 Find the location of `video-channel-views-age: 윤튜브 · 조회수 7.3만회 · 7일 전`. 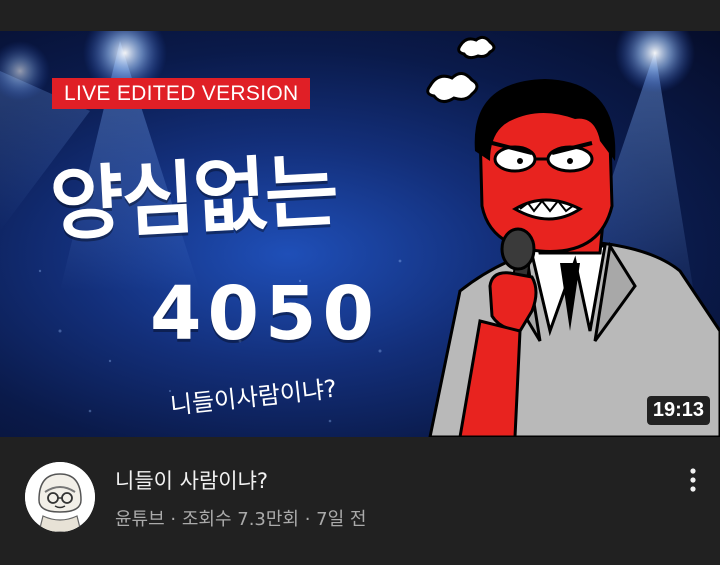

video-channel-views-age: 윤튜브 · 조회수 7.3만회 · 7일 전 is located at coordinates (241, 519).